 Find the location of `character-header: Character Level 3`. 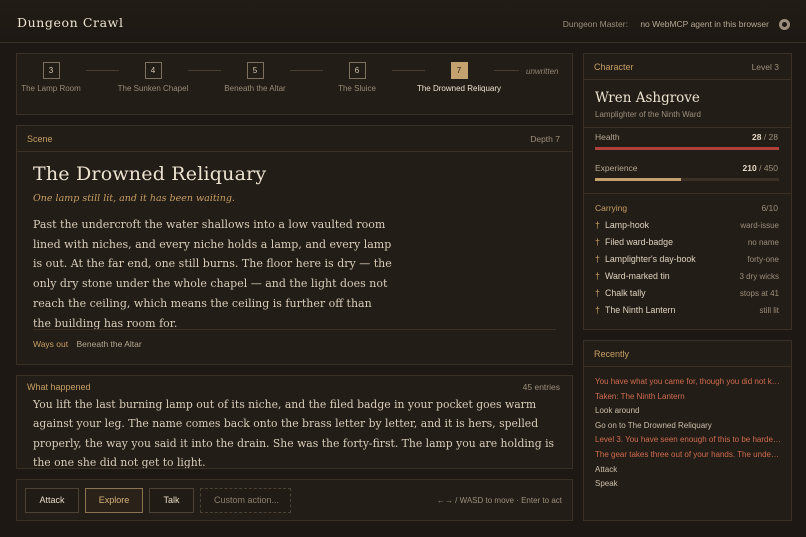

character-header: Character Level 3 is located at coordinates (687, 67).